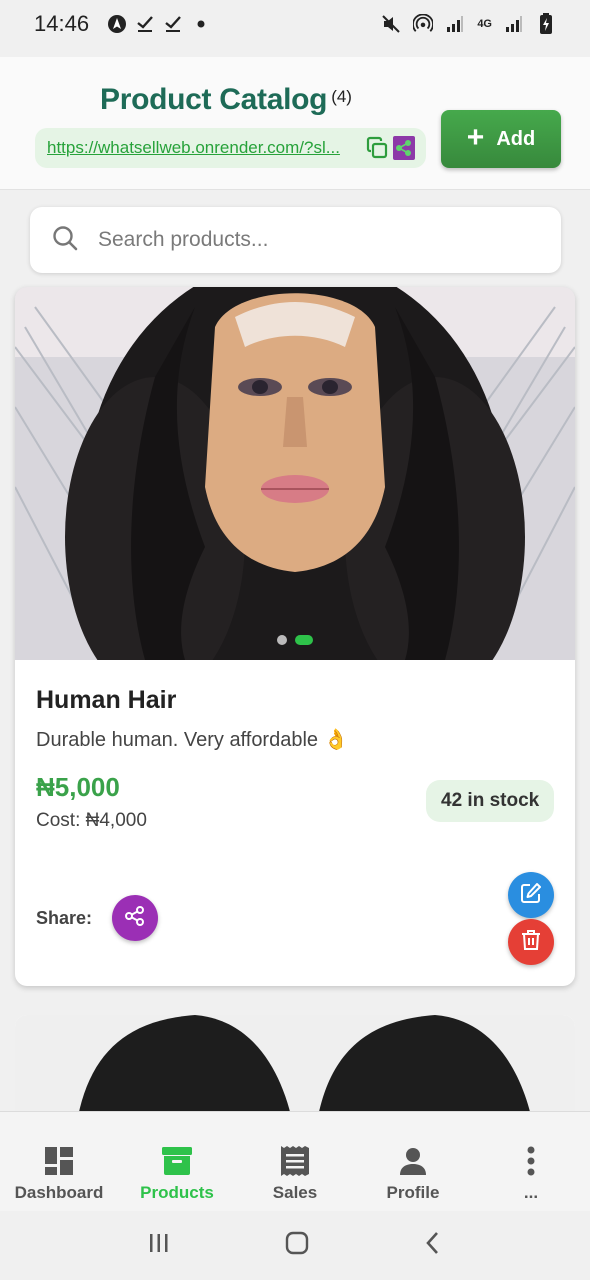  What do you see at coordinates (177, 1192) in the screenshot?
I see `nav-label: Products` at bounding box center [177, 1192].